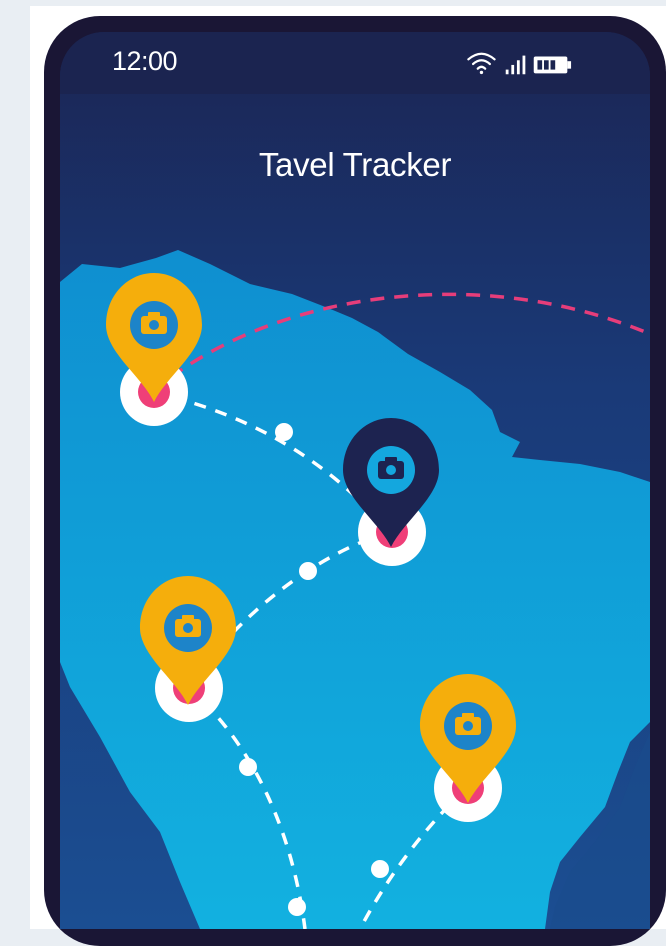 The image size is (666, 946). I want to click on app-title: Tavel Tracker, so click(355, 164).